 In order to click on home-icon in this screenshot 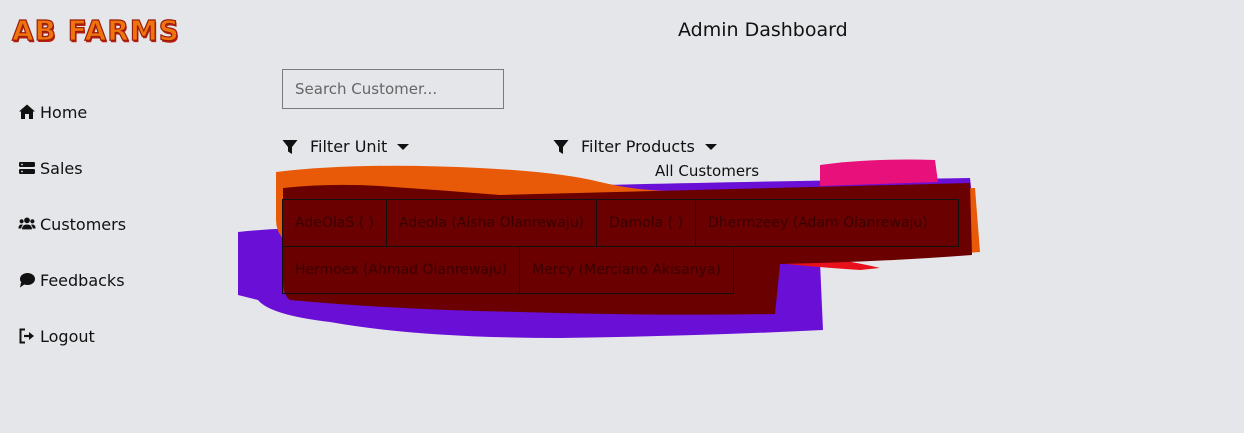, I will do `click(27, 111)`.